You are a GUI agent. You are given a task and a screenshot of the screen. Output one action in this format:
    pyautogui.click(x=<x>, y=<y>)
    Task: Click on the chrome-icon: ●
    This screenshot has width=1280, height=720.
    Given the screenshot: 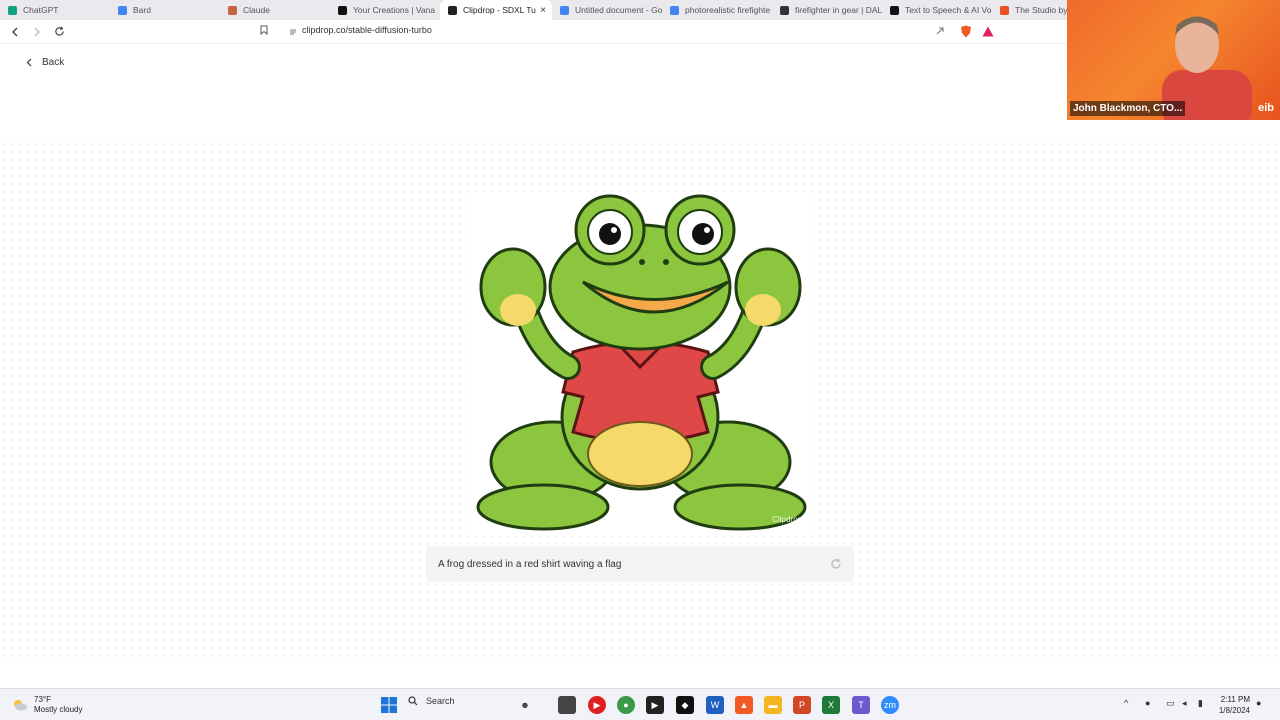 What is the action you would take?
    pyautogui.click(x=626, y=705)
    